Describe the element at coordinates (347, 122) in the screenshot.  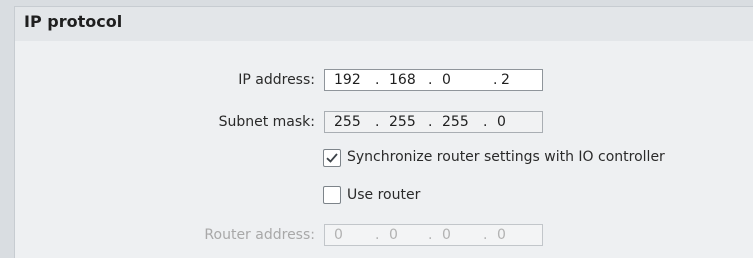
I see `subnet-octet-1: 255` at that location.